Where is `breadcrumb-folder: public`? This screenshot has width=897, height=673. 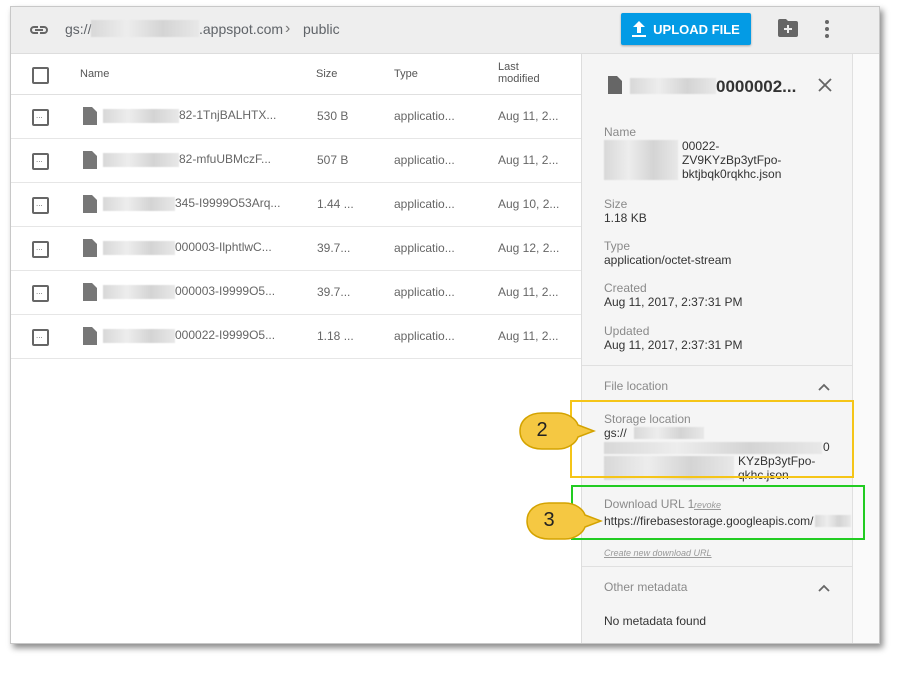 breadcrumb-folder: public is located at coordinates (321, 29).